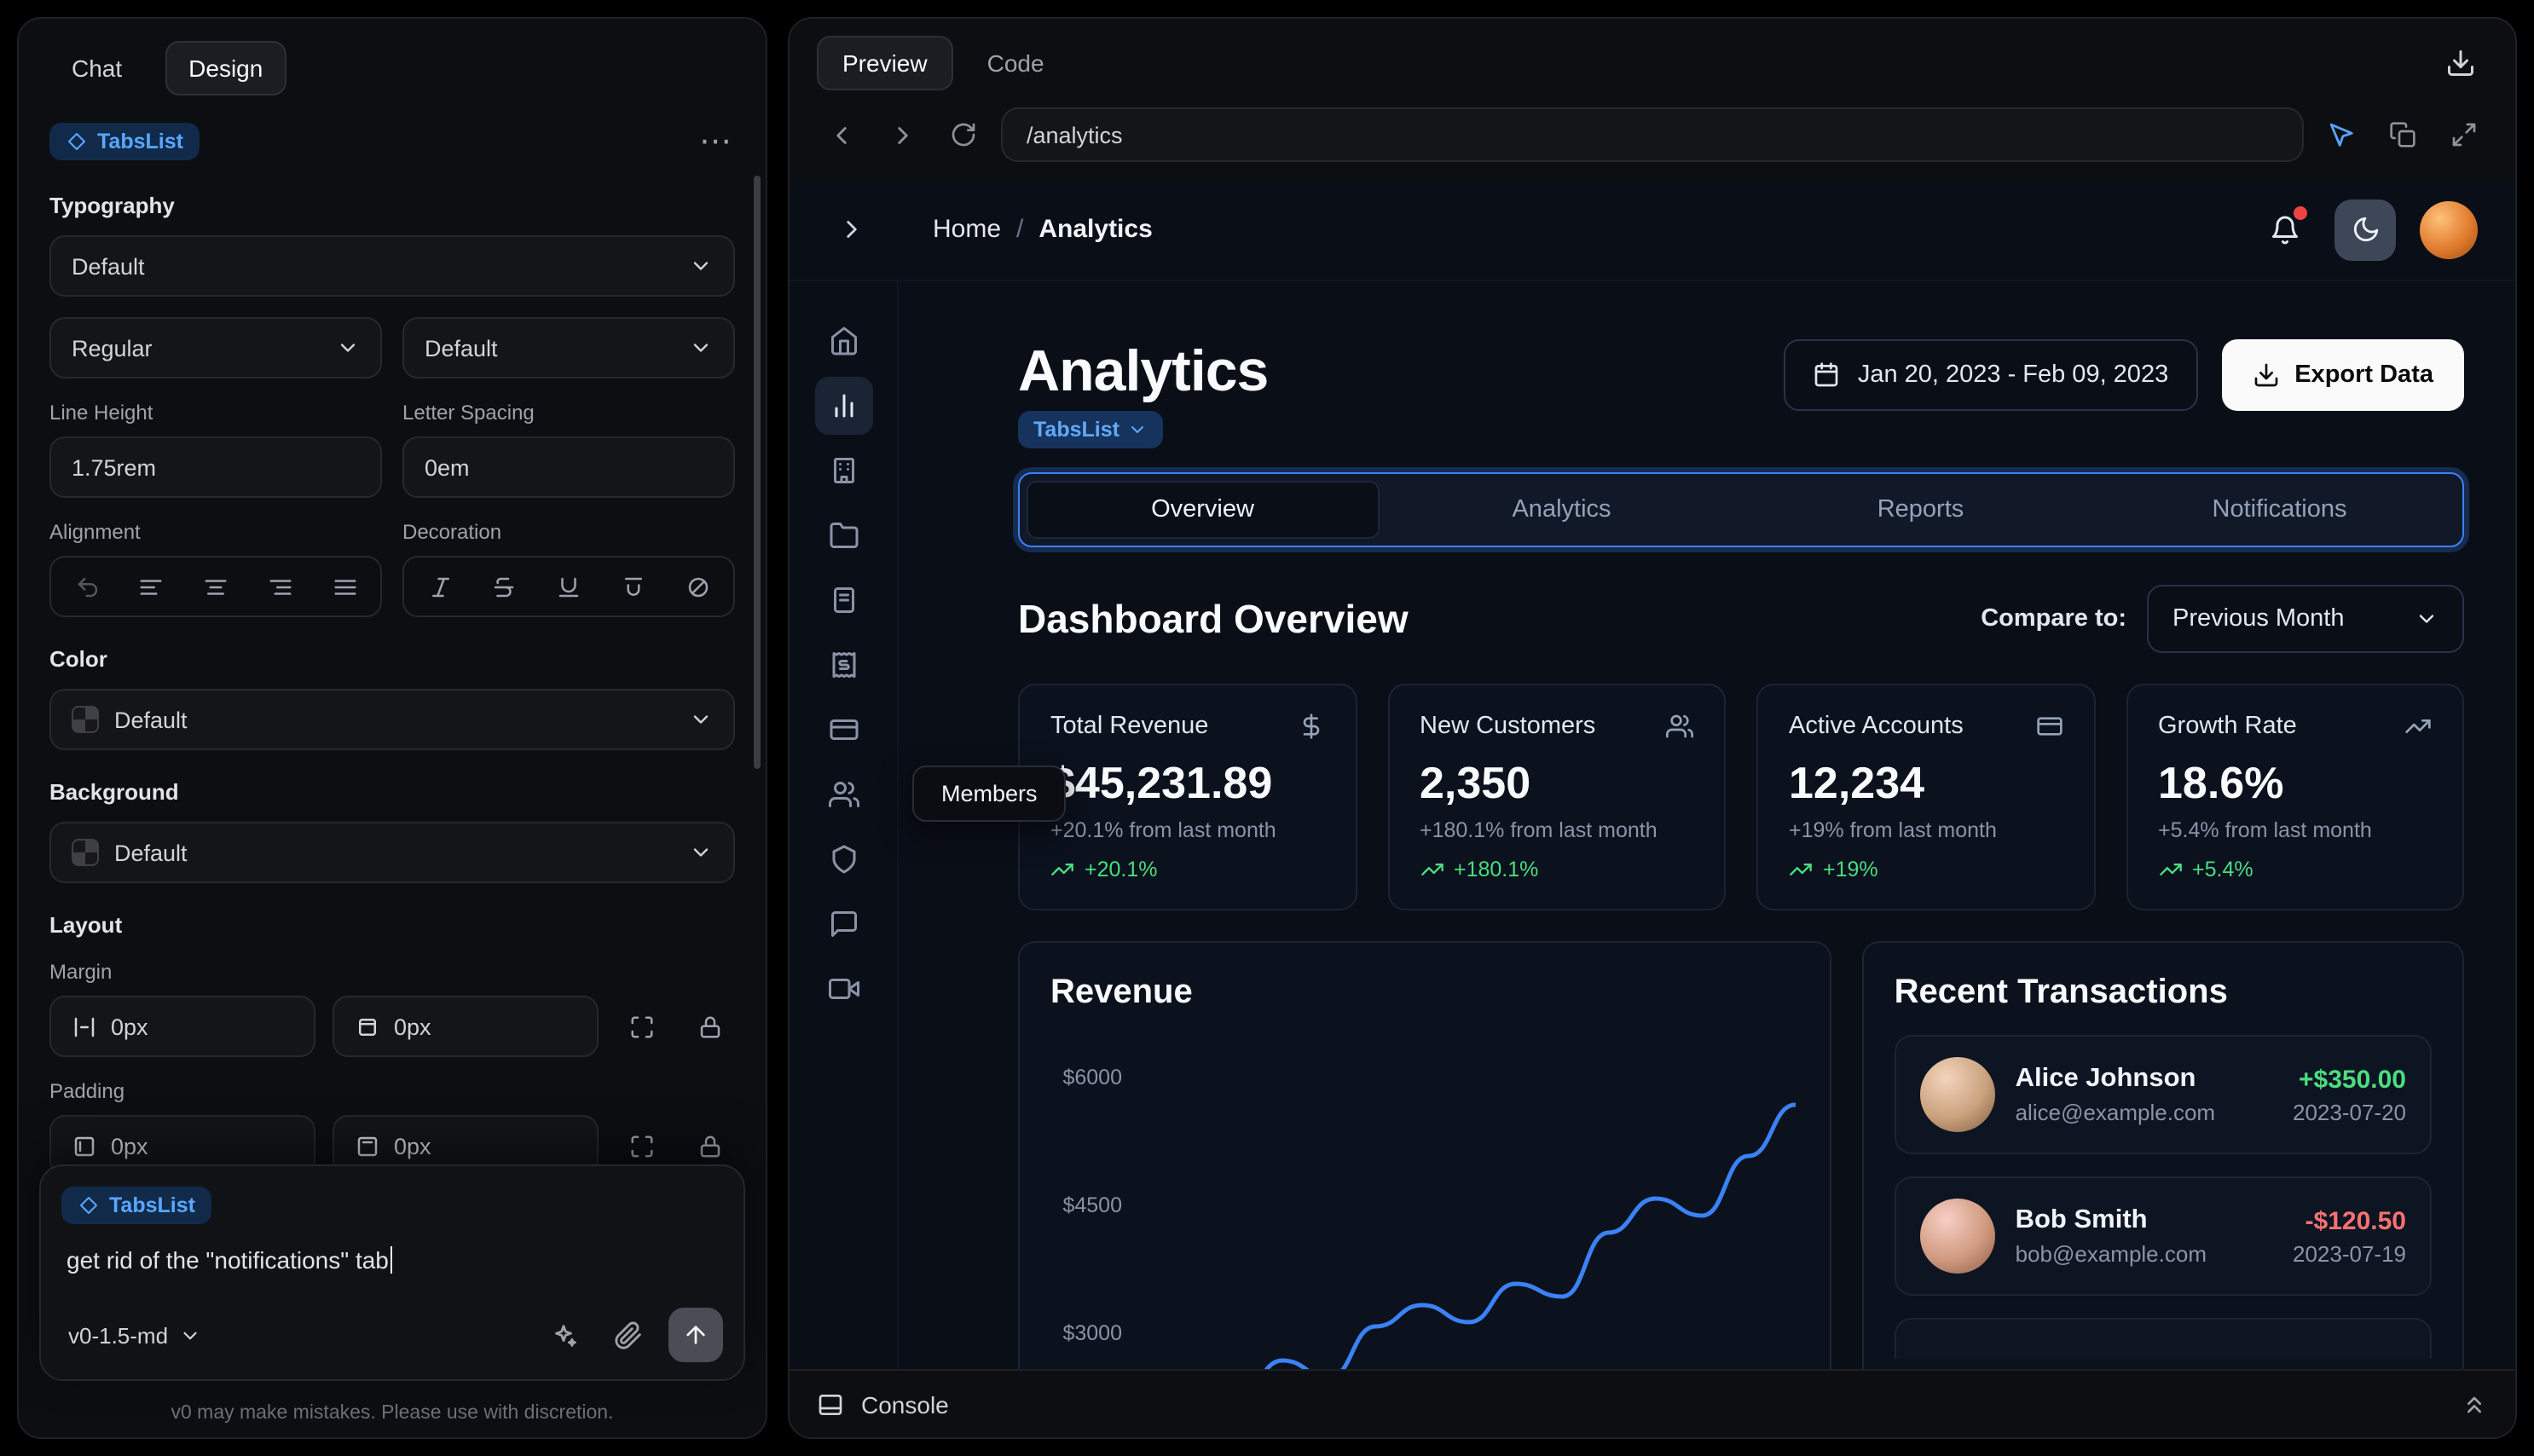 The height and width of the screenshot is (1456, 2534). I want to click on tab-analytics: Analytics, so click(1562, 510).